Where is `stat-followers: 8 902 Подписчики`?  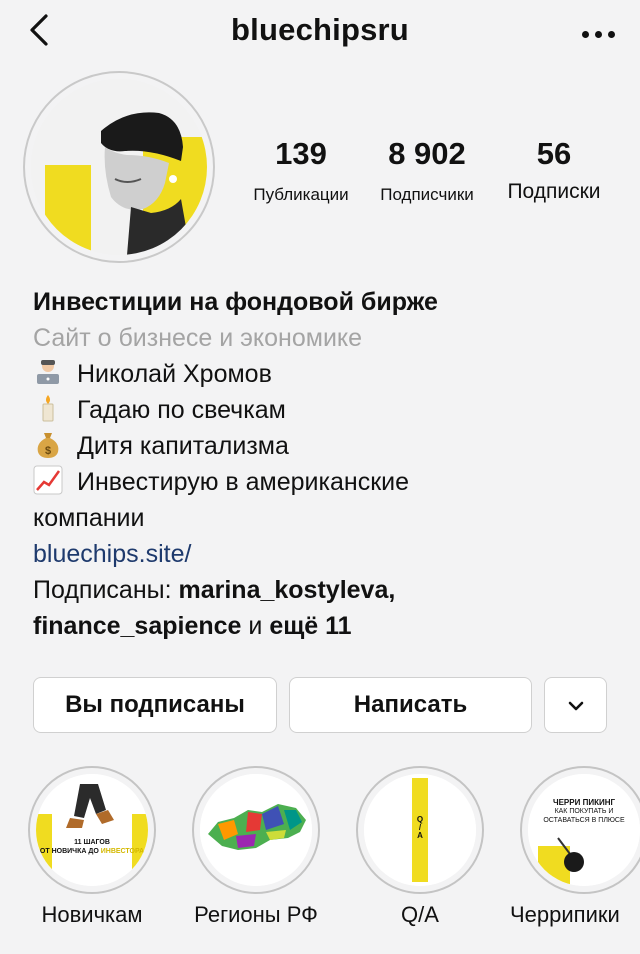
stat-followers: 8 902 Подписчики is located at coordinates (427, 171).